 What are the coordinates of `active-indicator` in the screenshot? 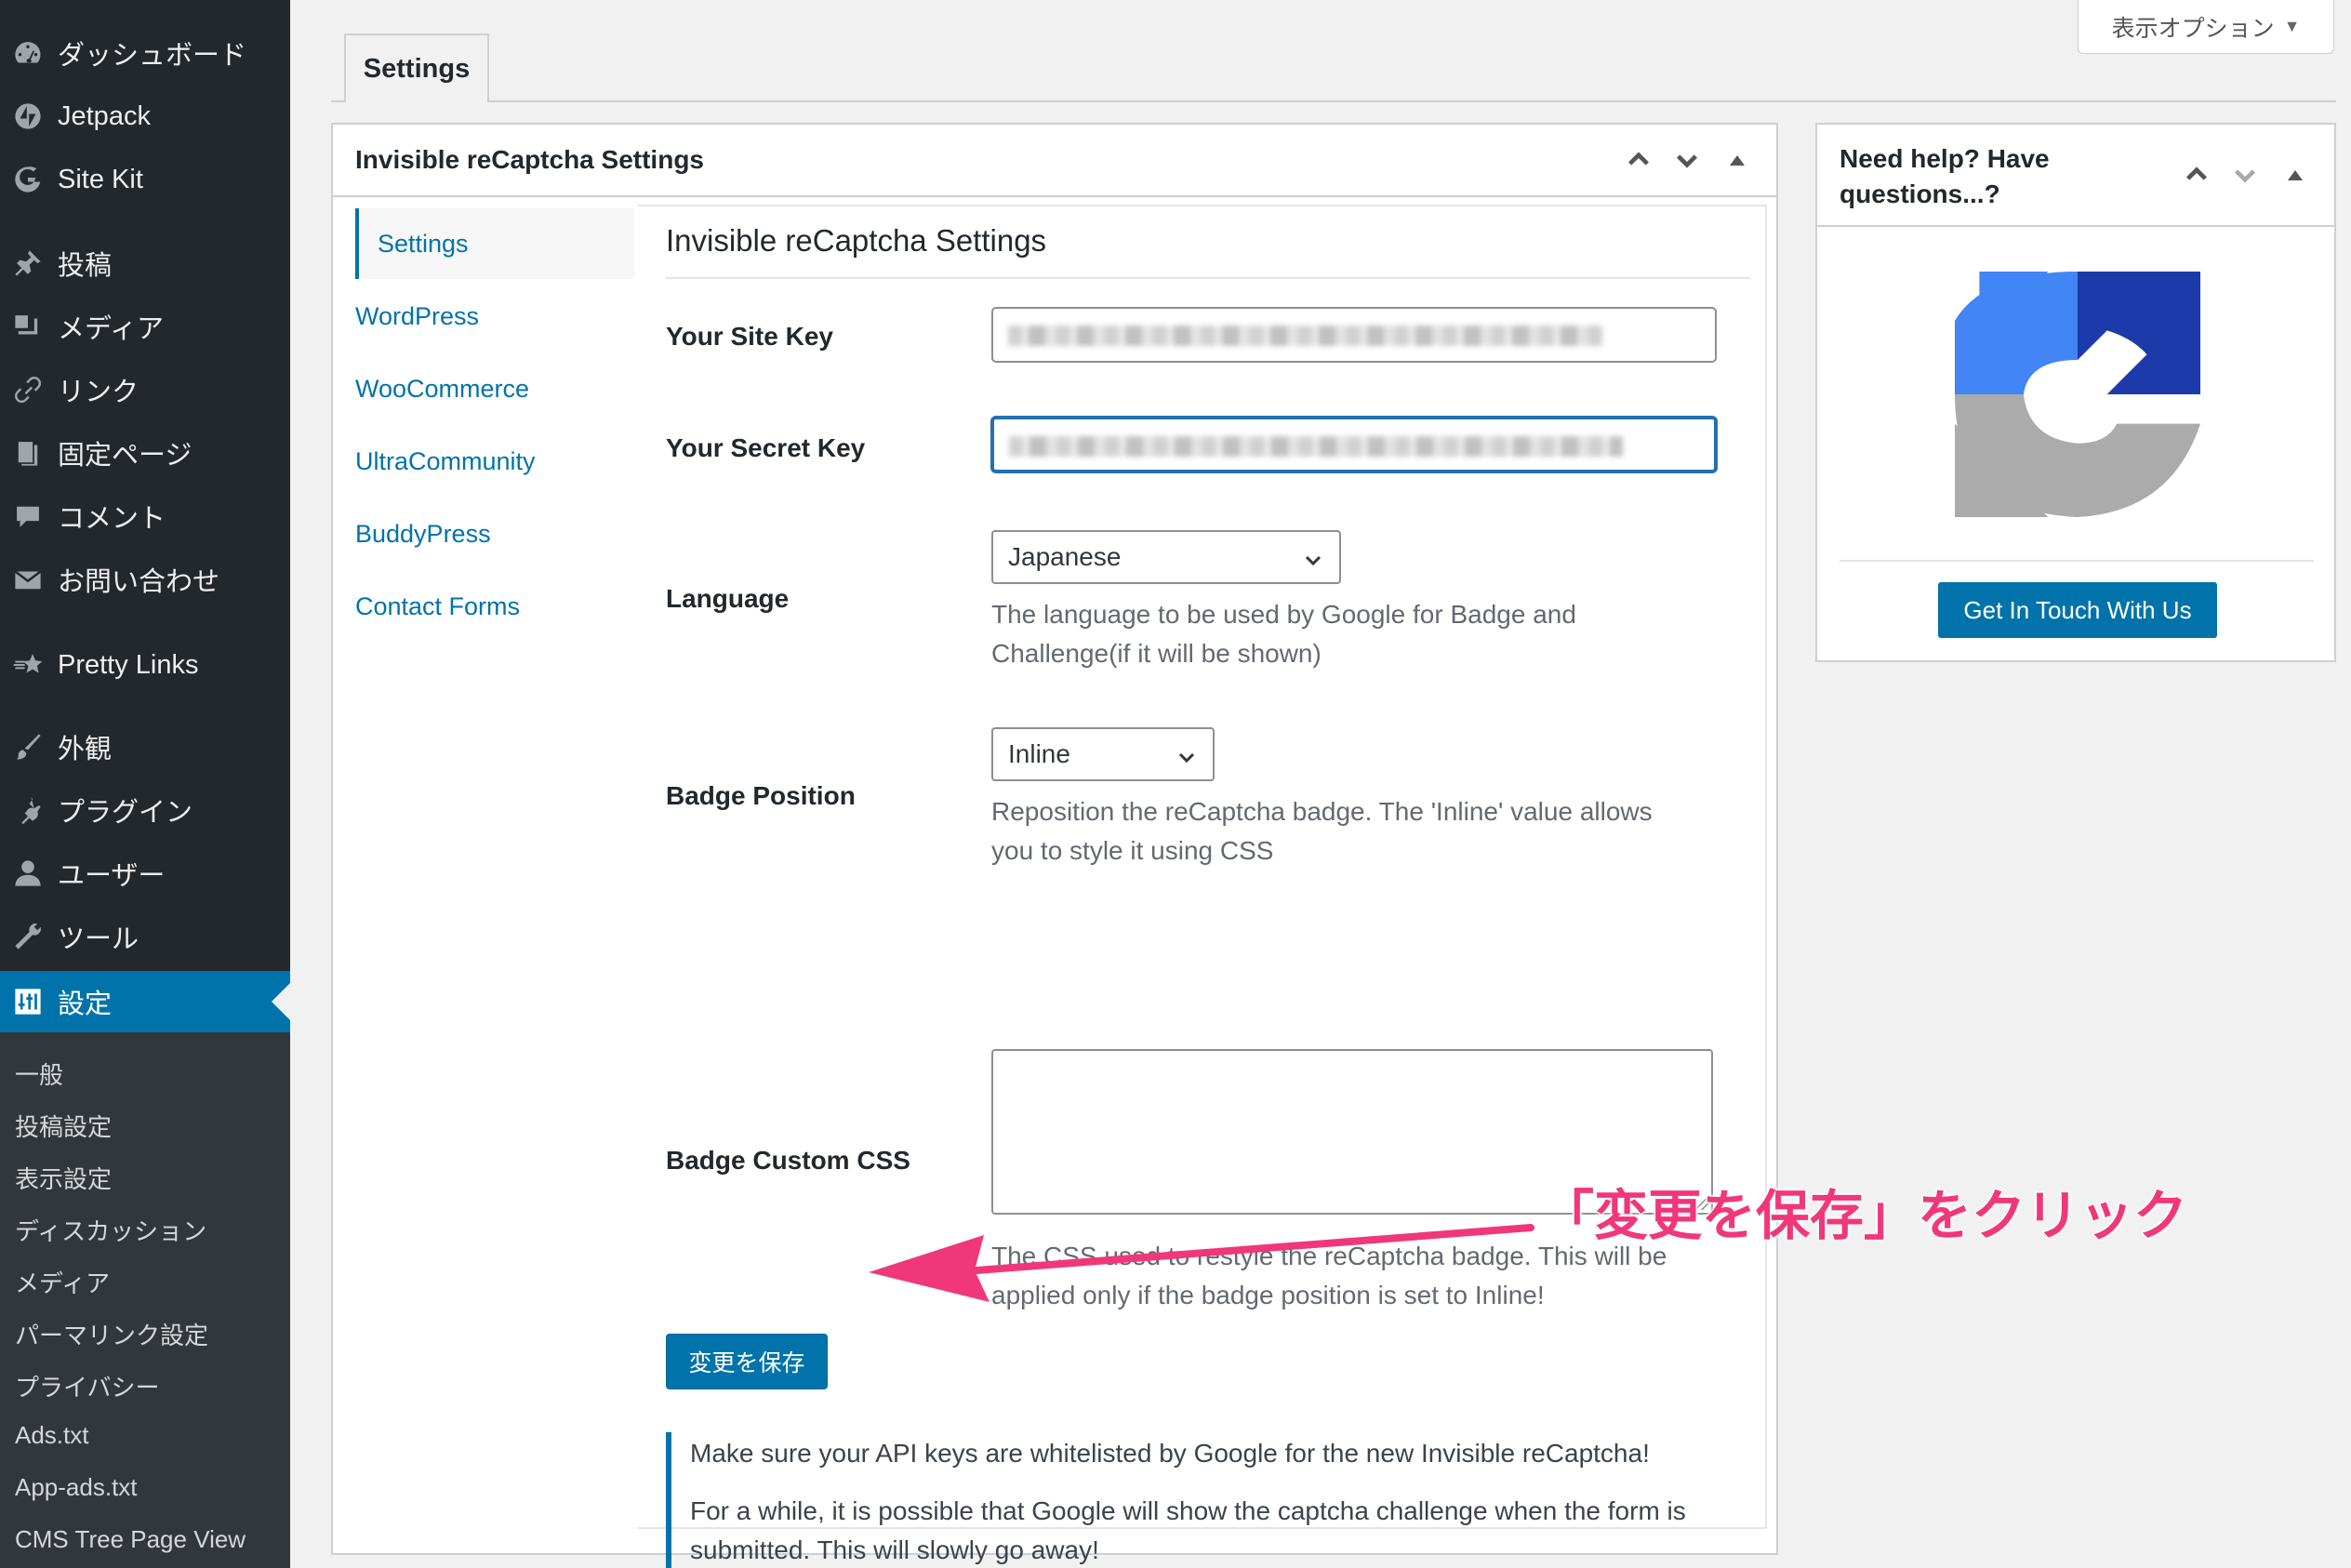 It's located at (281, 1001).